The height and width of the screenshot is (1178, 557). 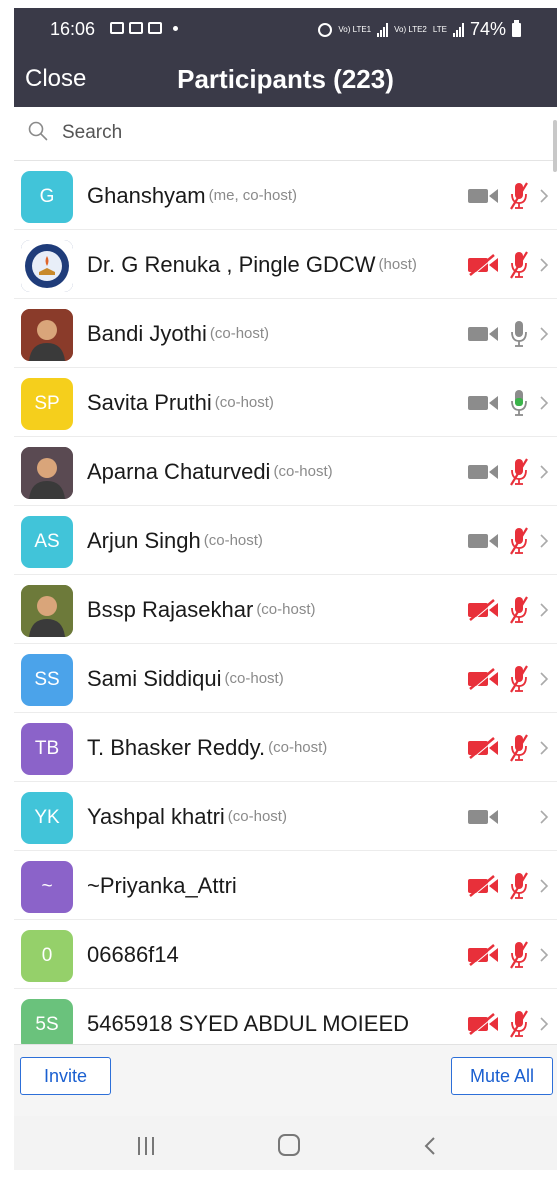 What do you see at coordinates (519, 817) in the screenshot?
I see `no-audio-placeholder` at bounding box center [519, 817].